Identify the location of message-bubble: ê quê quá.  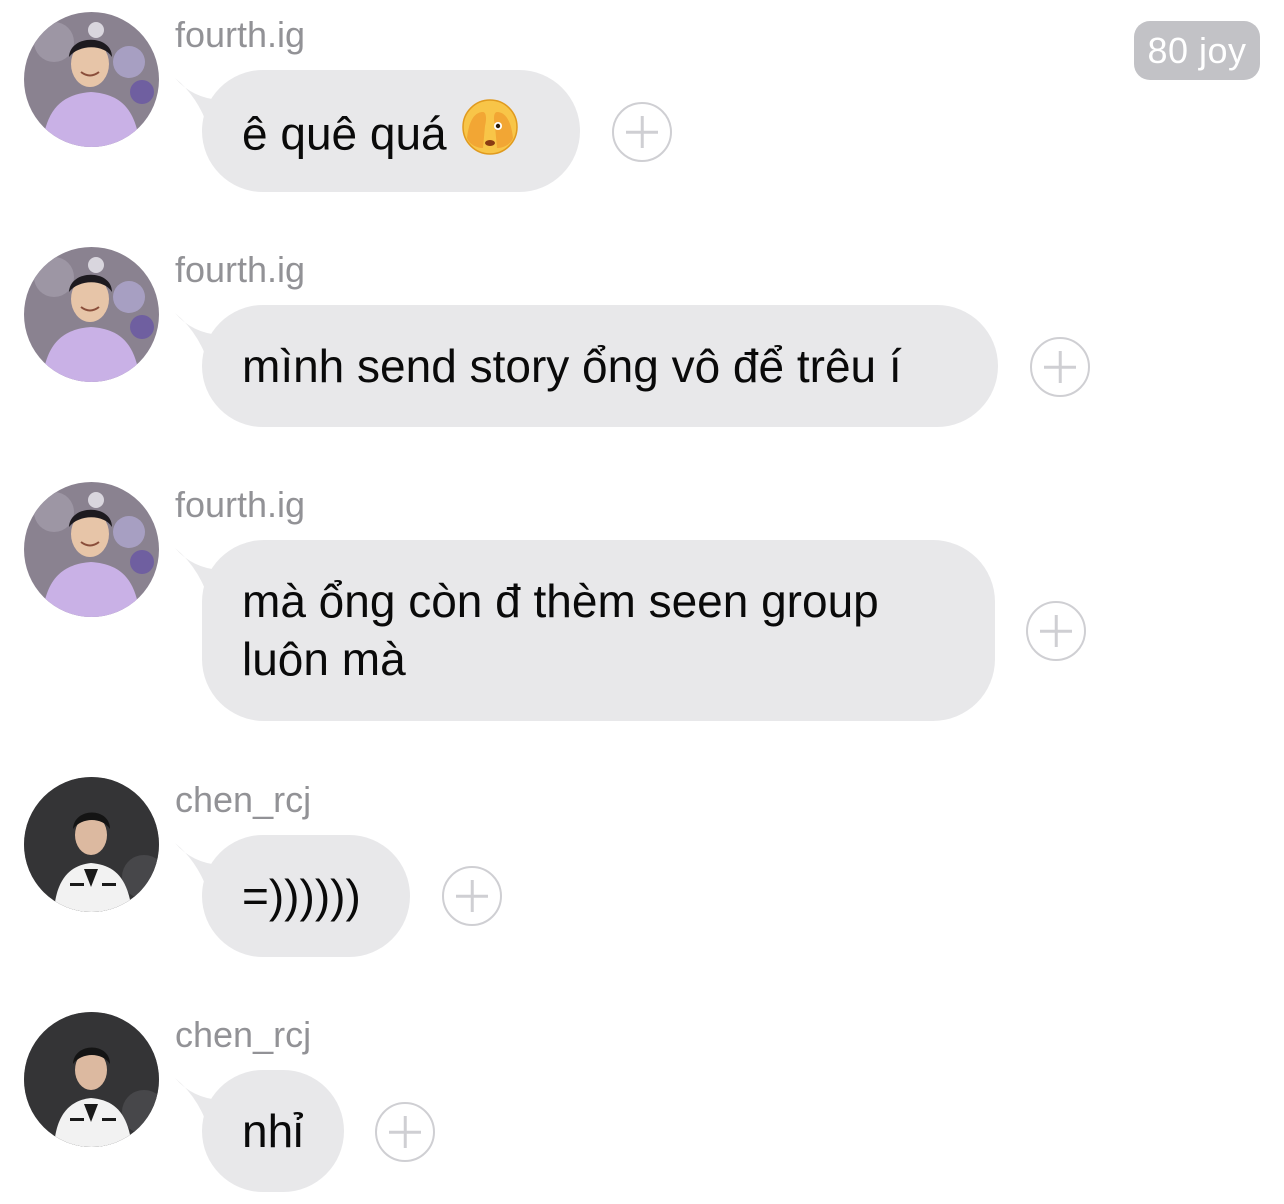
(391, 131).